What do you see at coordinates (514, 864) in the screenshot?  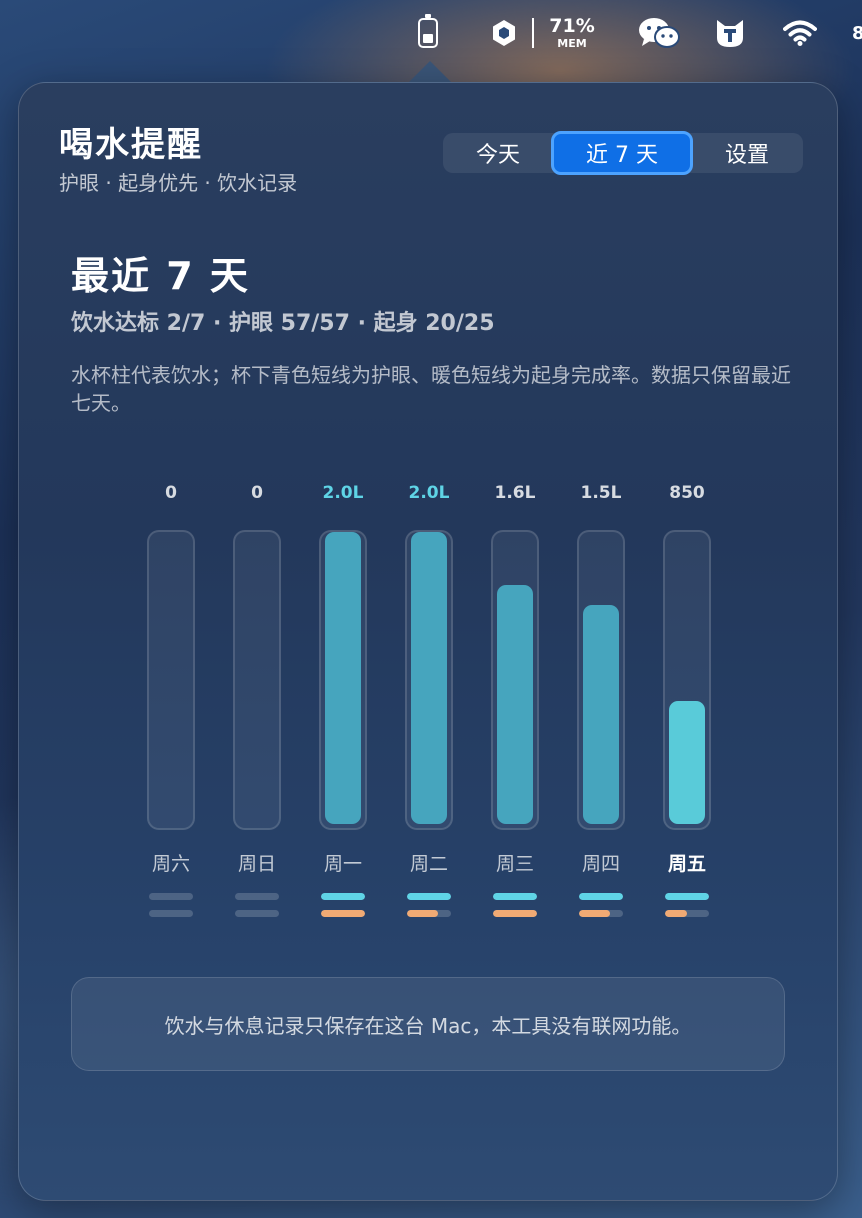 I see `day-label: 周三` at bounding box center [514, 864].